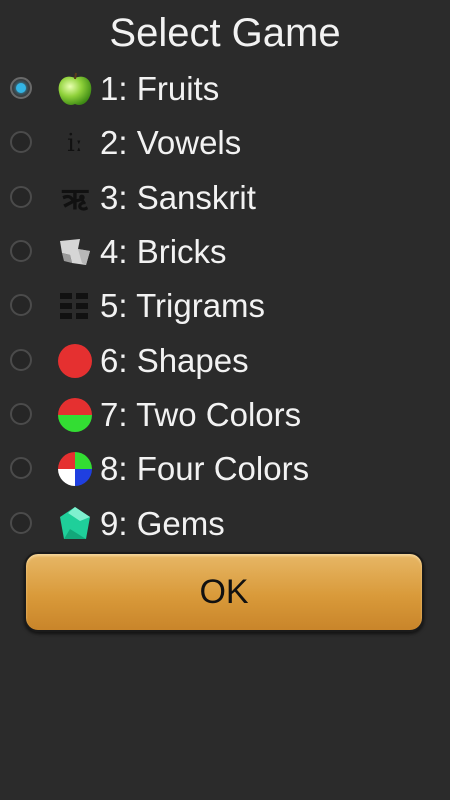  Describe the element at coordinates (162, 523) in the screenshot. I see `option-label: 9: Gems` at that location.